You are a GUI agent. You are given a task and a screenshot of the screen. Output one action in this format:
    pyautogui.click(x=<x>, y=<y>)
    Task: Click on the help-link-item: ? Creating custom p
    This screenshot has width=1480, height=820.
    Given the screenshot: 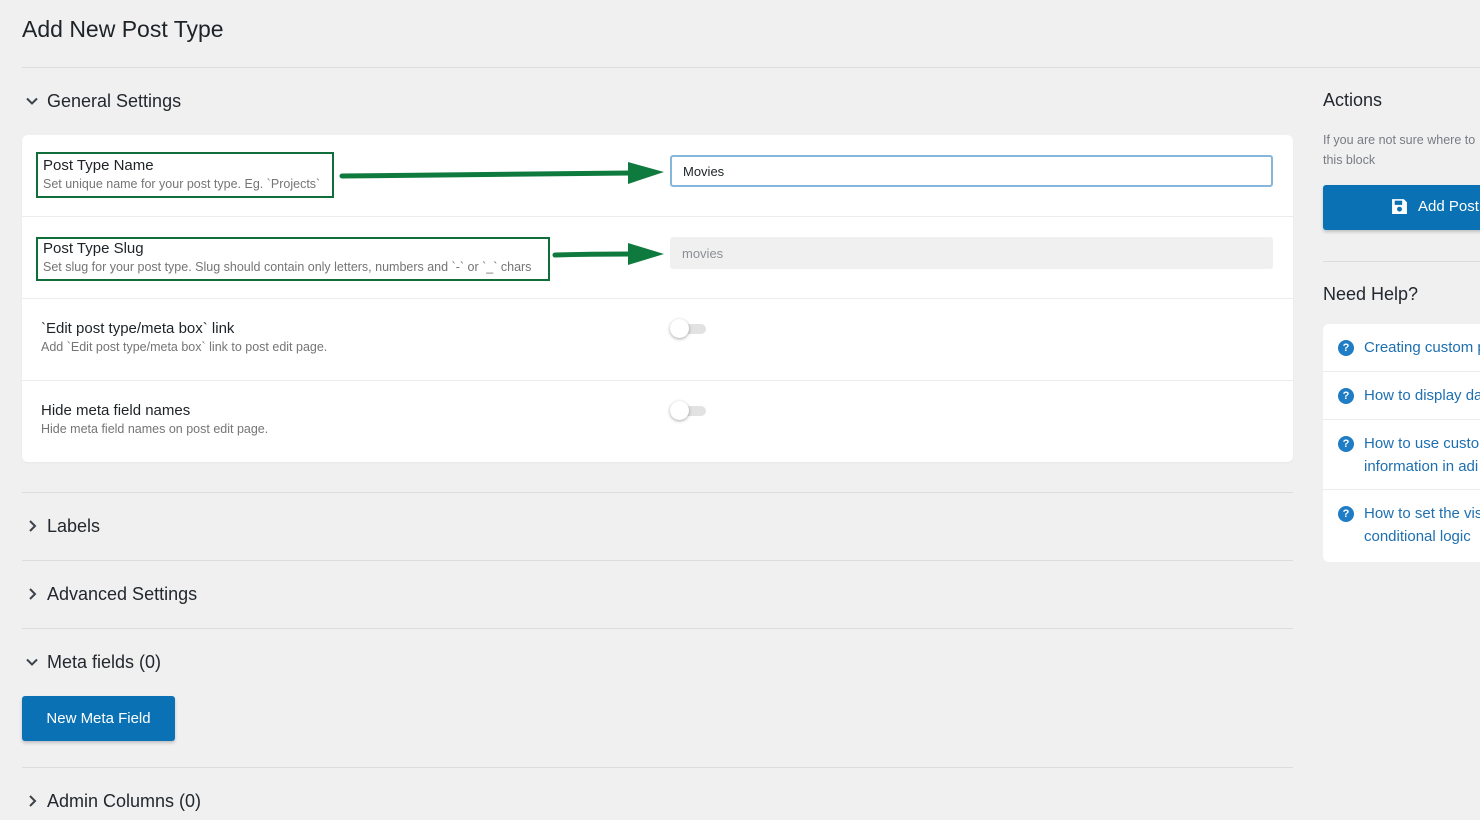 What is the action you would take?
    pyautogui.click(x=1401, y=348)
    